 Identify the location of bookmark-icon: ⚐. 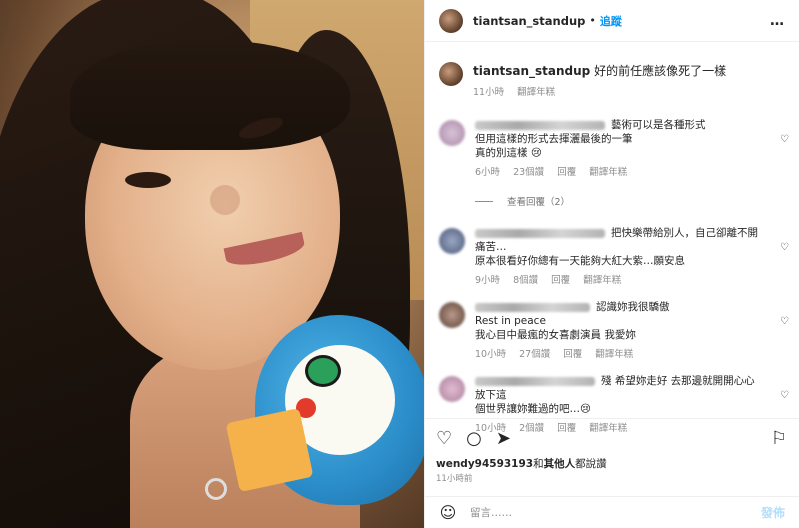
(779, 438).